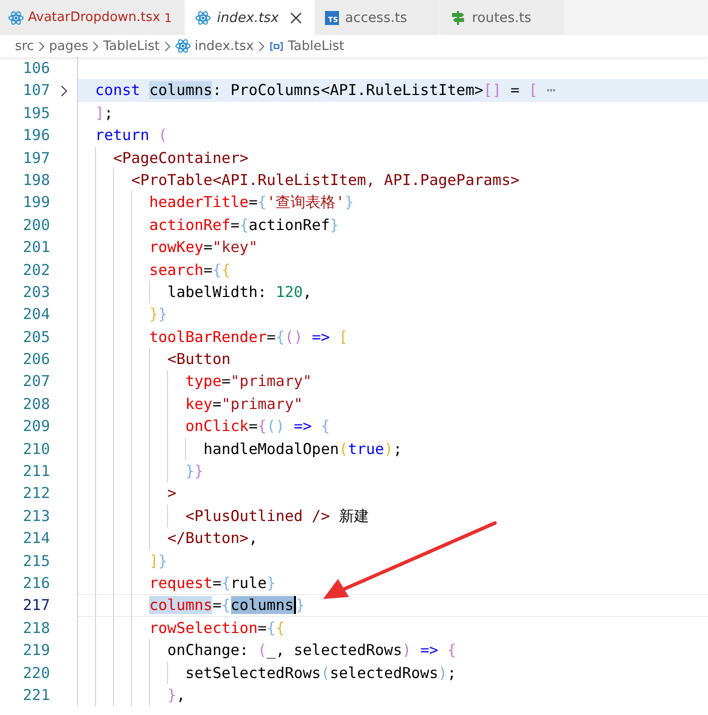 Image resolution: width=708 pixels, height=715 pixels. I want to click on line-number: 208, so click(36, 404).